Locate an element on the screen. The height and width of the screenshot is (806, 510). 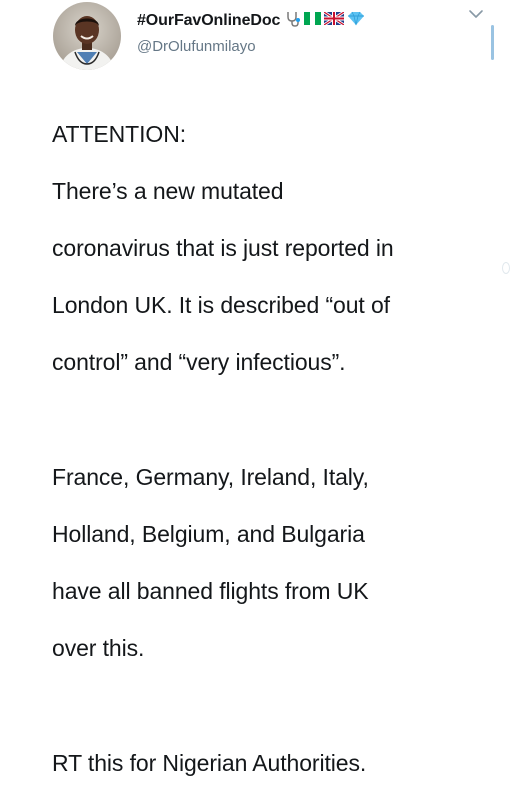
tweet-text-line: ATTENTION: is located at coordinates (119, 133).